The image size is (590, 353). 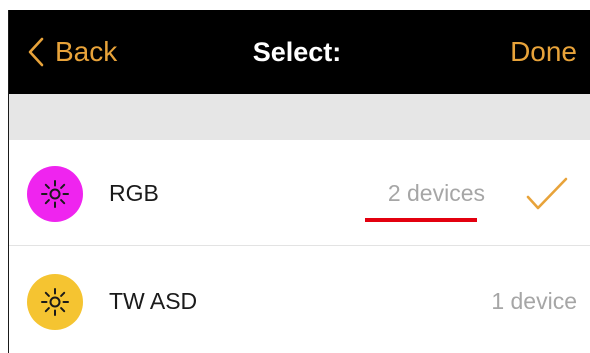 What do you see at coordinates (421, 220) in the screenshot?
I see `annotation-underline` at bounding box center [421, 220].